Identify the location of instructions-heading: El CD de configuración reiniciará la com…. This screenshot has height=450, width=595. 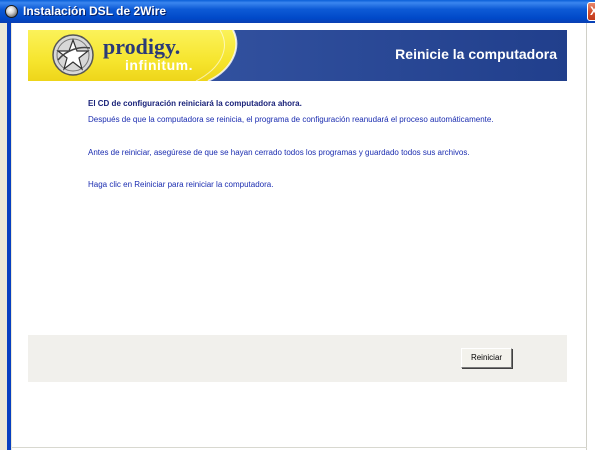
(195, 103).